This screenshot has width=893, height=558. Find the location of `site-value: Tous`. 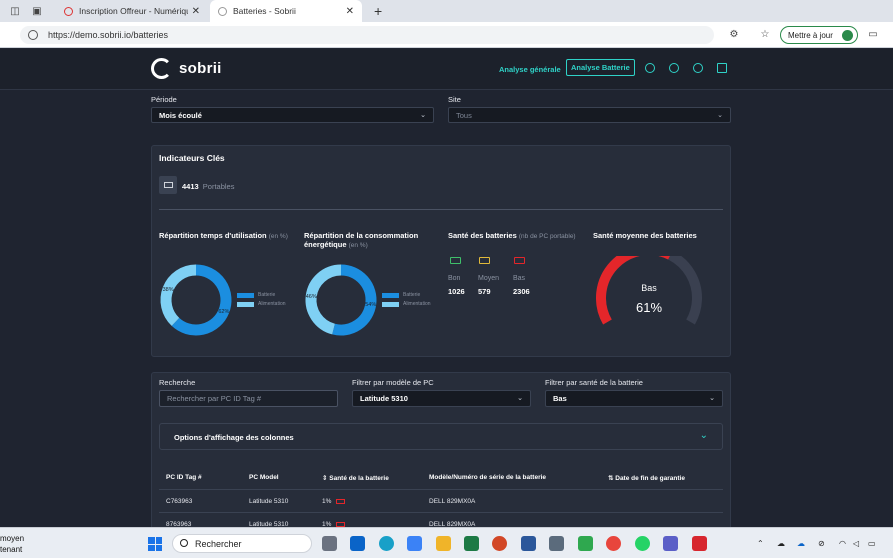

site-value: Tous is located at coordinates (464, 115).